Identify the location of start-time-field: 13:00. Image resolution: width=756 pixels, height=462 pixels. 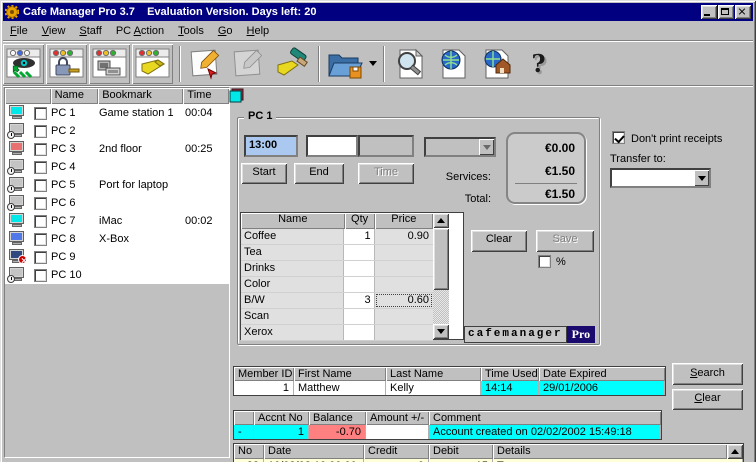
(271, 146).